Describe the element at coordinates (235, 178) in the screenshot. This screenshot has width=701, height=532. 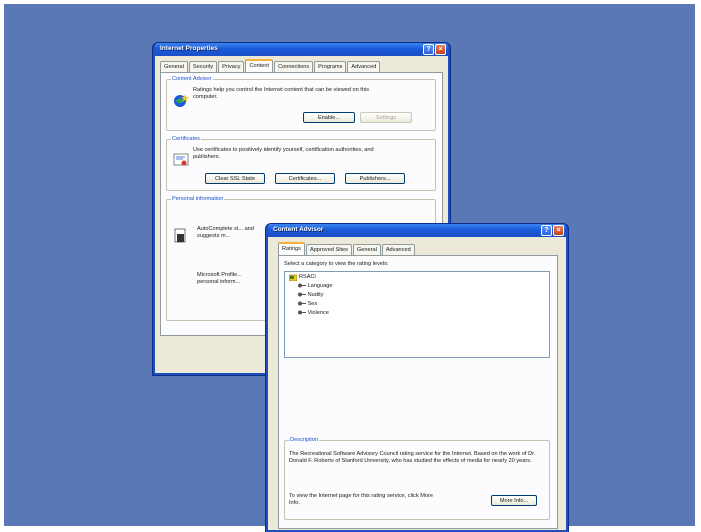
I see `clear-ssl-state-button: Clear SSL State` at that location.